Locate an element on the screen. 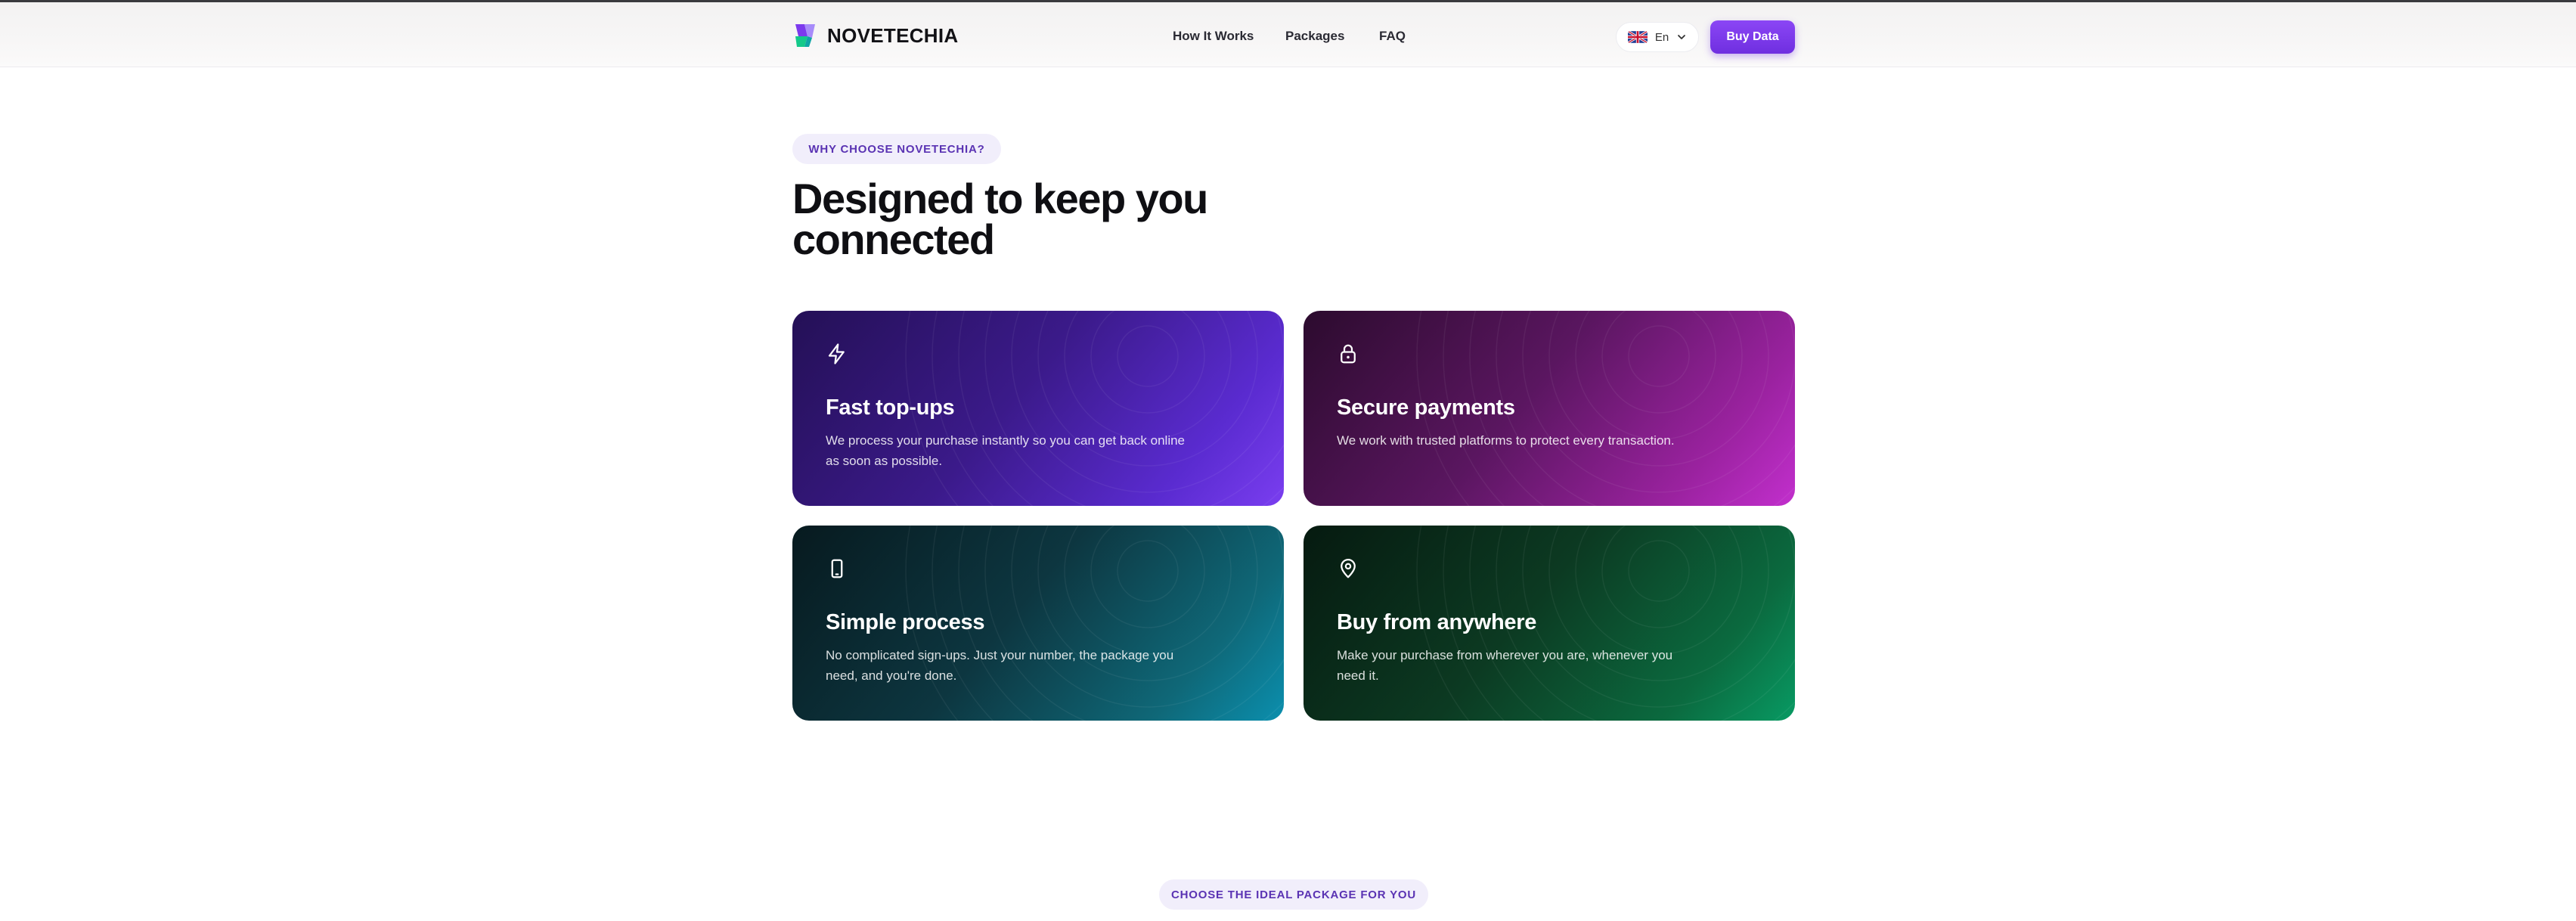 The image size is (2576, 921). feature-title: Simple process is located at coordinates (906, 622).